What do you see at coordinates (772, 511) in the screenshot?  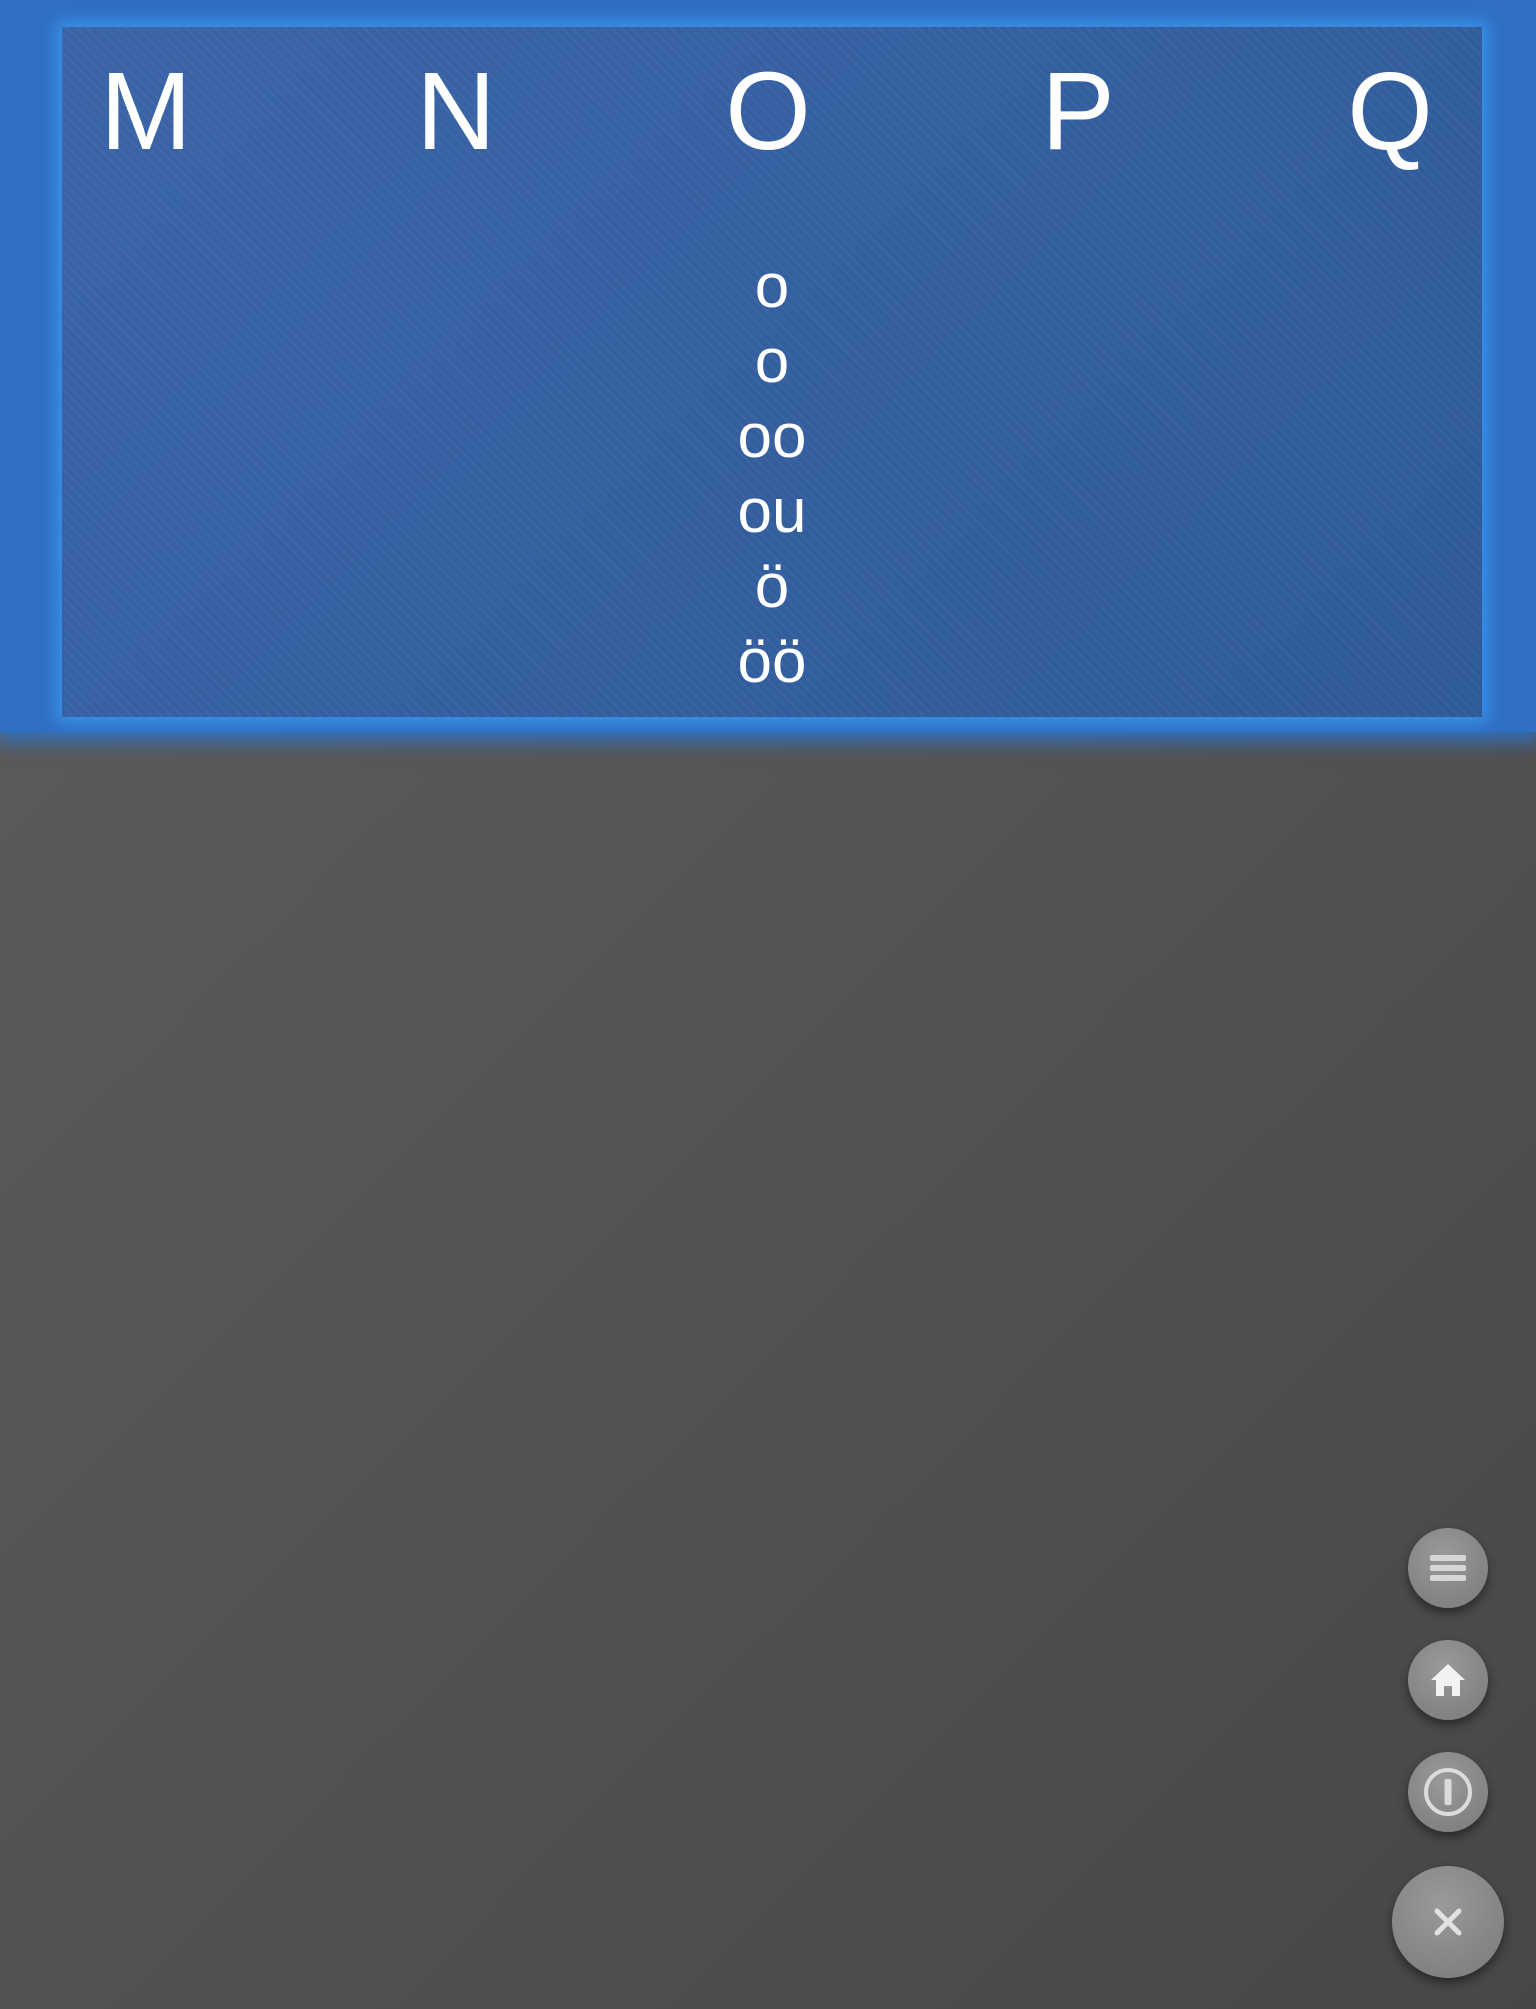 I see `spelling-item: ou` at bounding box center [772, 511].